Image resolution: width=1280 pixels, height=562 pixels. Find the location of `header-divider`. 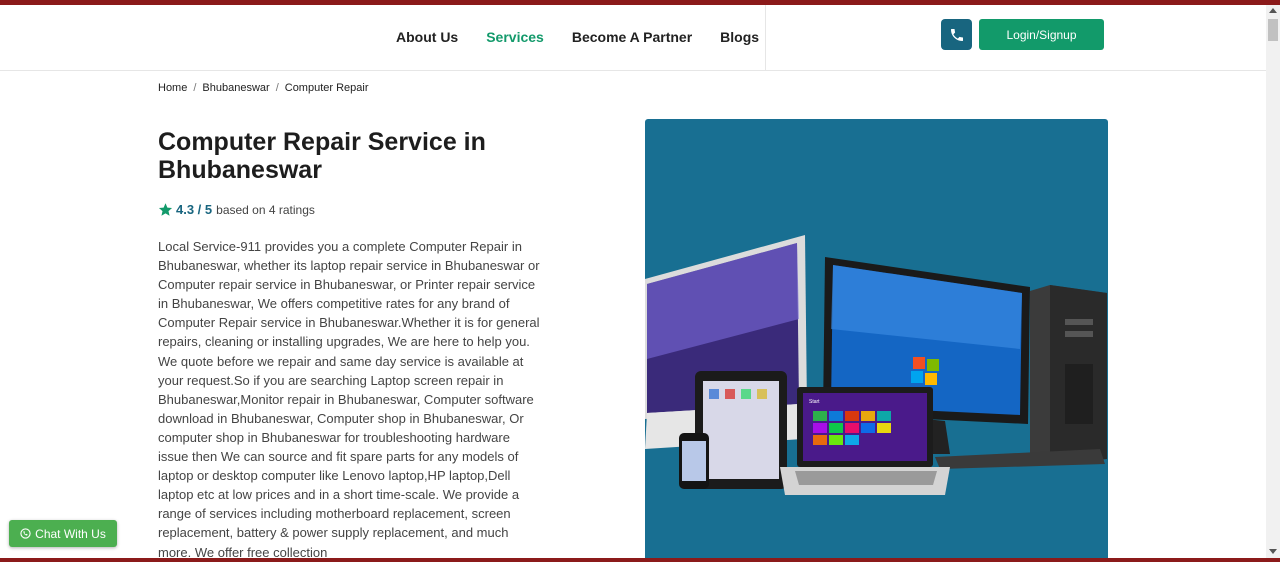

header-divider is located at coordinates (765, 38).